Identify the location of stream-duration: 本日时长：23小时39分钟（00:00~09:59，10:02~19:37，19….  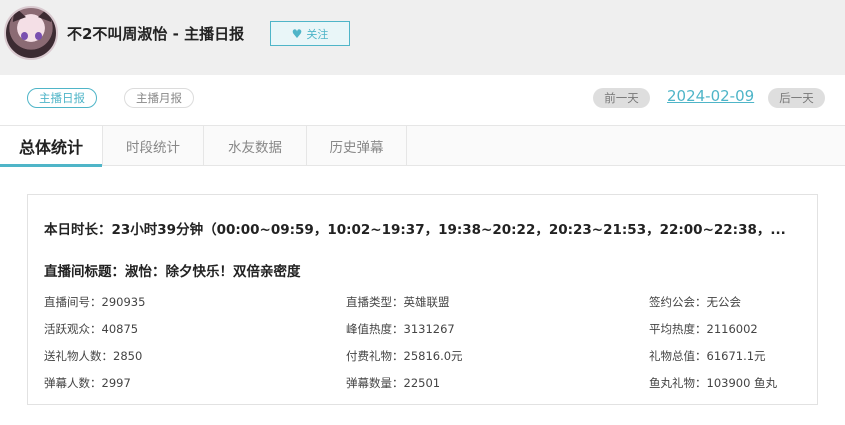
(415, 230).